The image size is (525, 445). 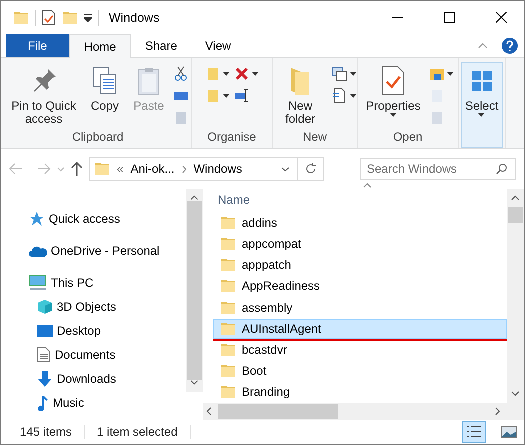 What do you see at coordinates (93, 251) in the screenshot?
I see `nav-item: OneDrive - Personal` at bounding box center [93, 251].